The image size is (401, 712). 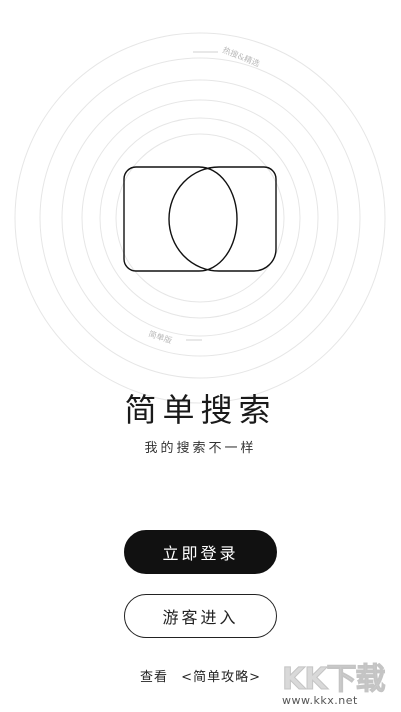 What do you see at coordinates (200, 552) in the screenshot?
I see `login-button: 立即登录` at bounding box center [200, 552].